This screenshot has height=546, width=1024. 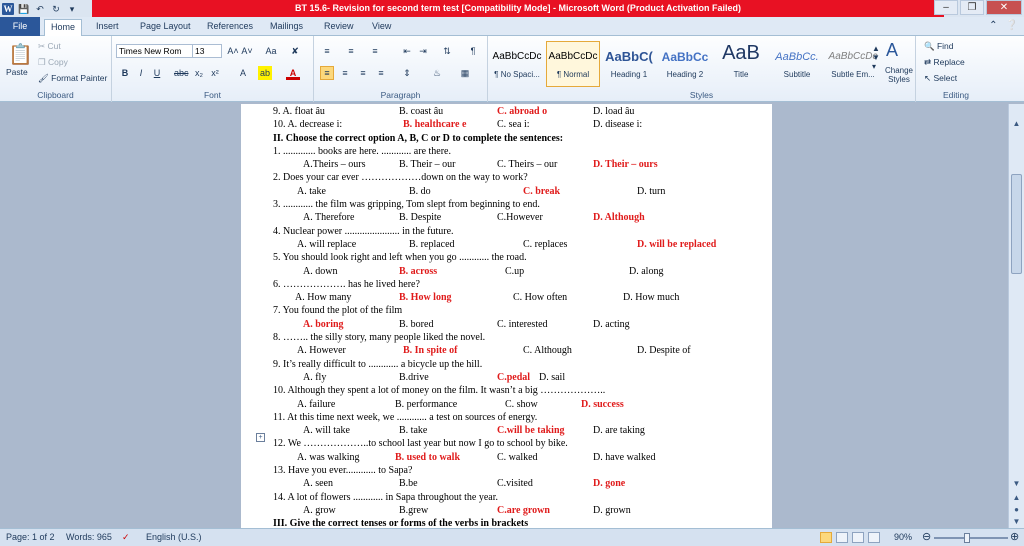 I want to click on grow-font-icon: A˄, so click(x=233, y=51).